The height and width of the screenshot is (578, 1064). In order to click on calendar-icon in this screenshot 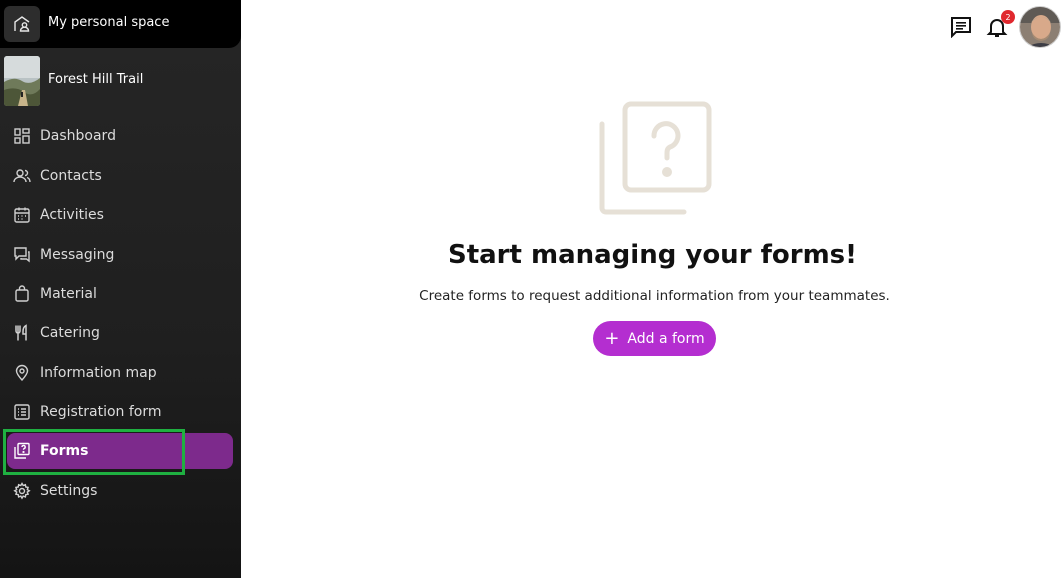, I will do `click(22, 215)`.